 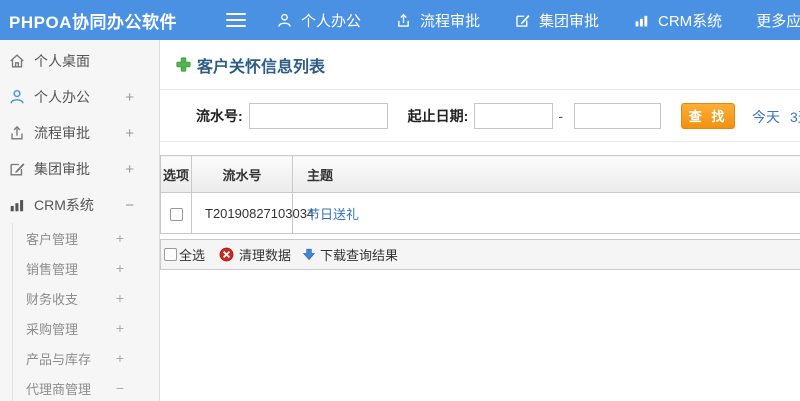 What do you see at coordinates (690, 21) in the screenshot?
I see `topnav-label: CRM系统` at bounding box center [690, 21].